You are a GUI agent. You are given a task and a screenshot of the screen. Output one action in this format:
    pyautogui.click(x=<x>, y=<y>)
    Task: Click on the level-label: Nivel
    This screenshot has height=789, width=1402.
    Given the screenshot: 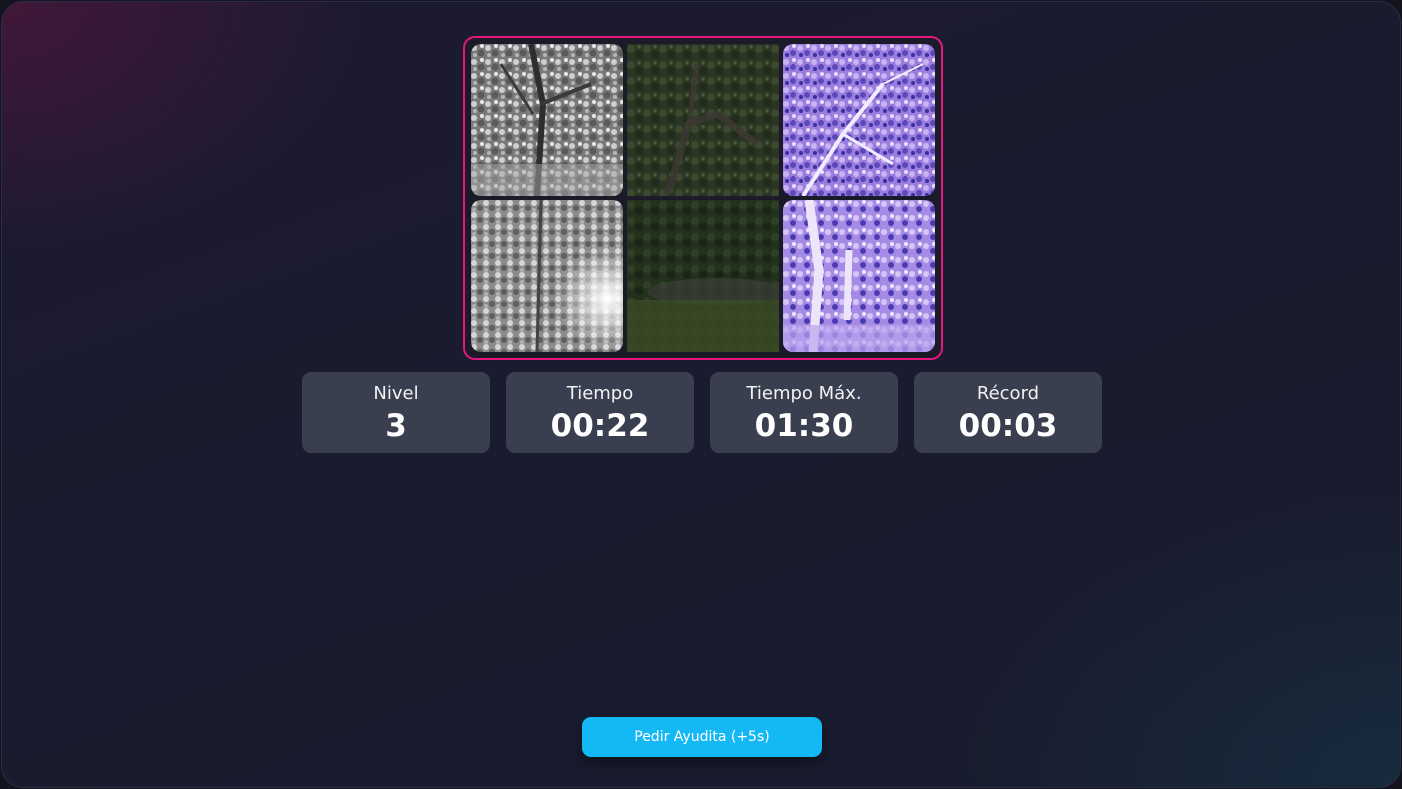 What is the action you would take?
    pyautogui.click(x=396, y=393)
    